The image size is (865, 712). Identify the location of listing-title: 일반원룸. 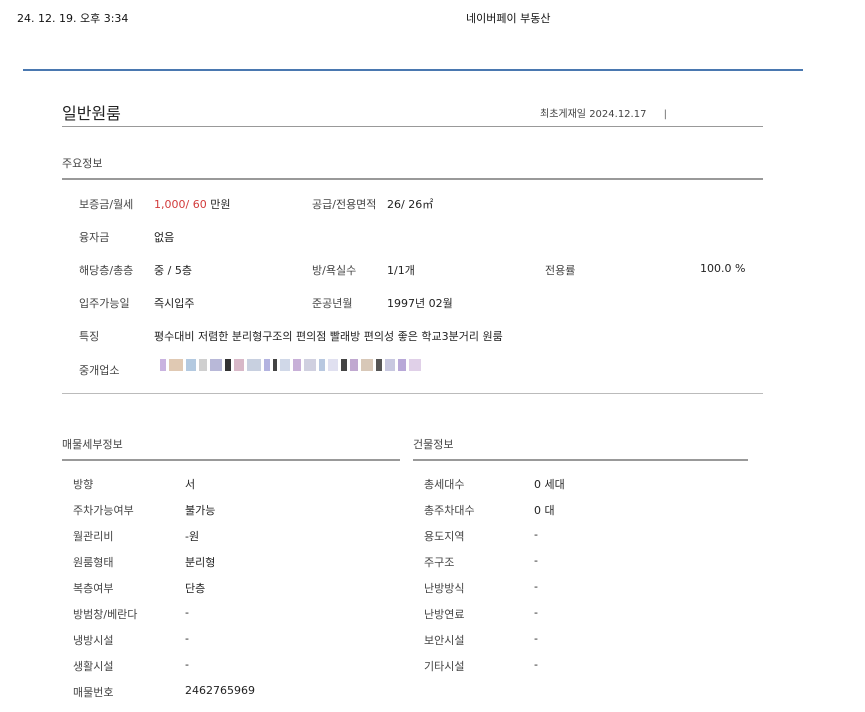
(91, 113).